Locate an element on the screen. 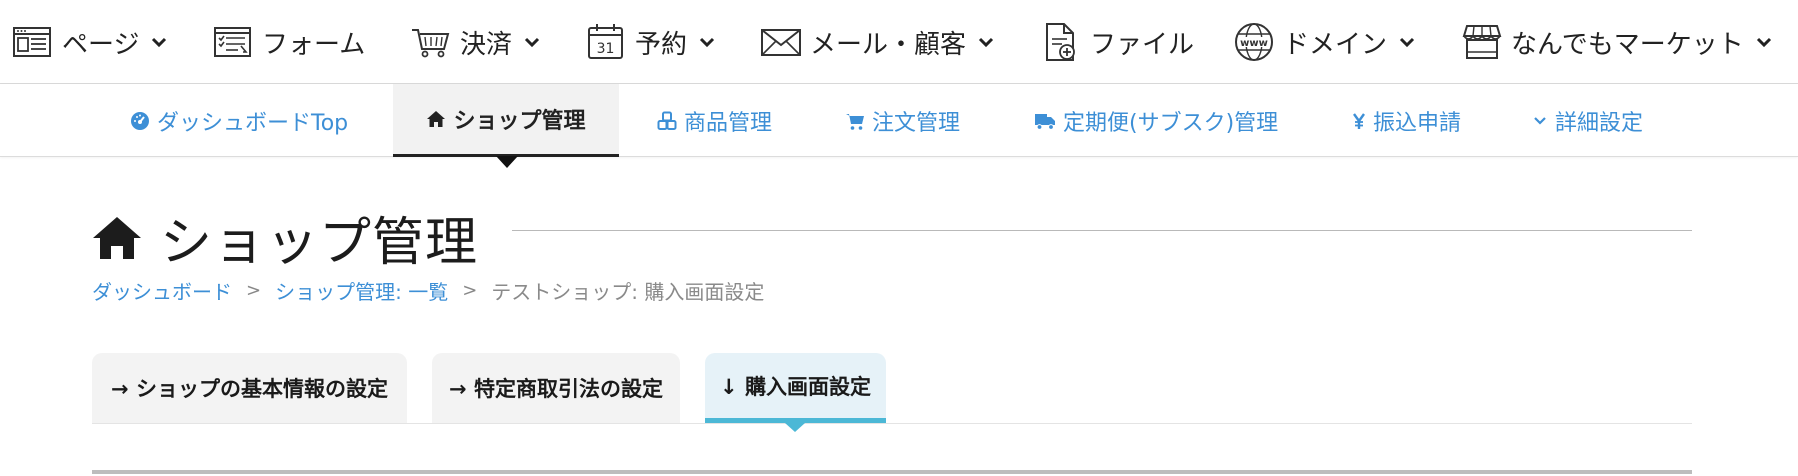  cart-icon is located at coordinates (855, 121).